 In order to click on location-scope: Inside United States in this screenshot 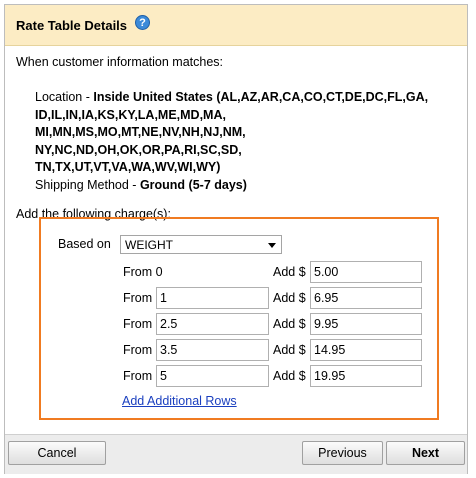, I will do `click(153, 97)`.